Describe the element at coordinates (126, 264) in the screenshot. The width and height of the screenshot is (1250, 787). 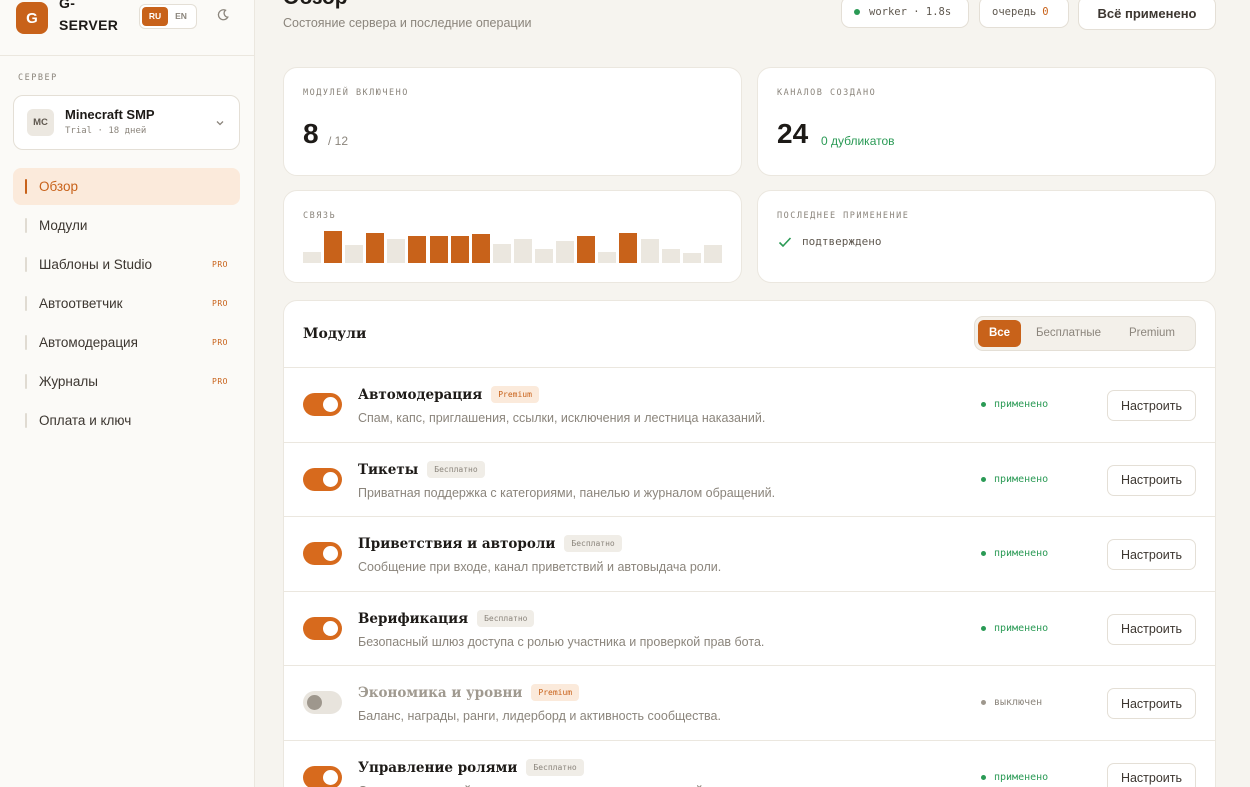
I see `sidebar-item-templates: Шаблоны и Studio PRO` at that location.